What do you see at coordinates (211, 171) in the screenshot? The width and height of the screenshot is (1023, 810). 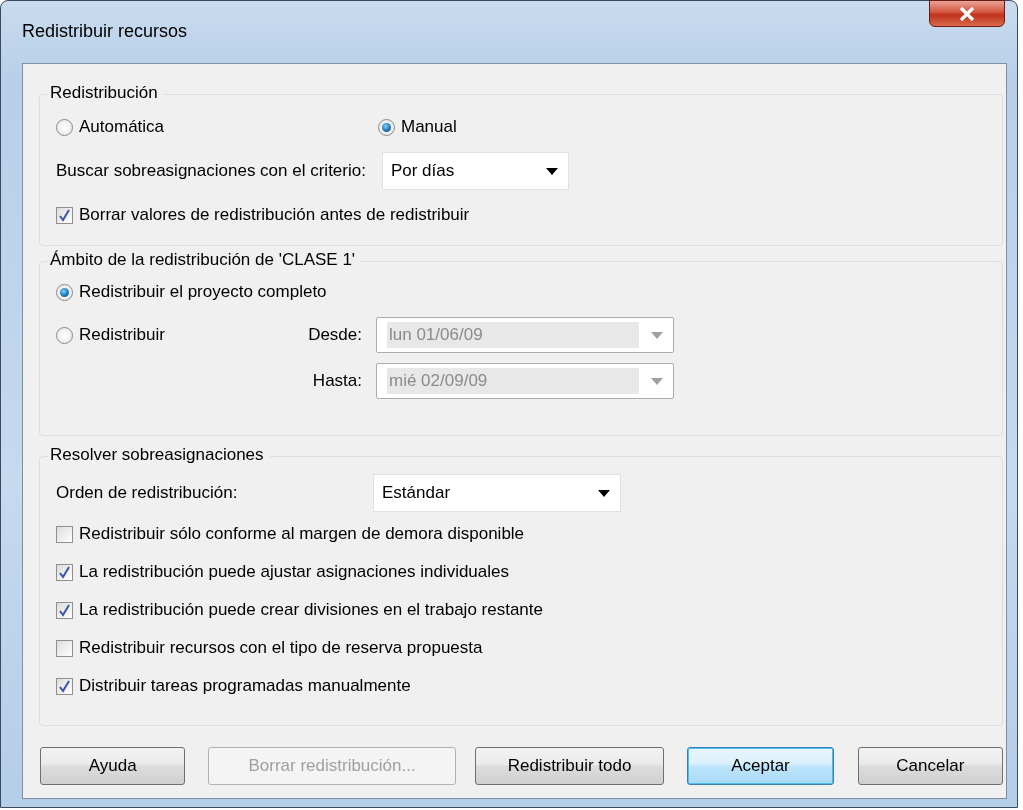 I see `field-label: Buscar sobreasignaciones con el criterio:` at bounding box center [211, 171].